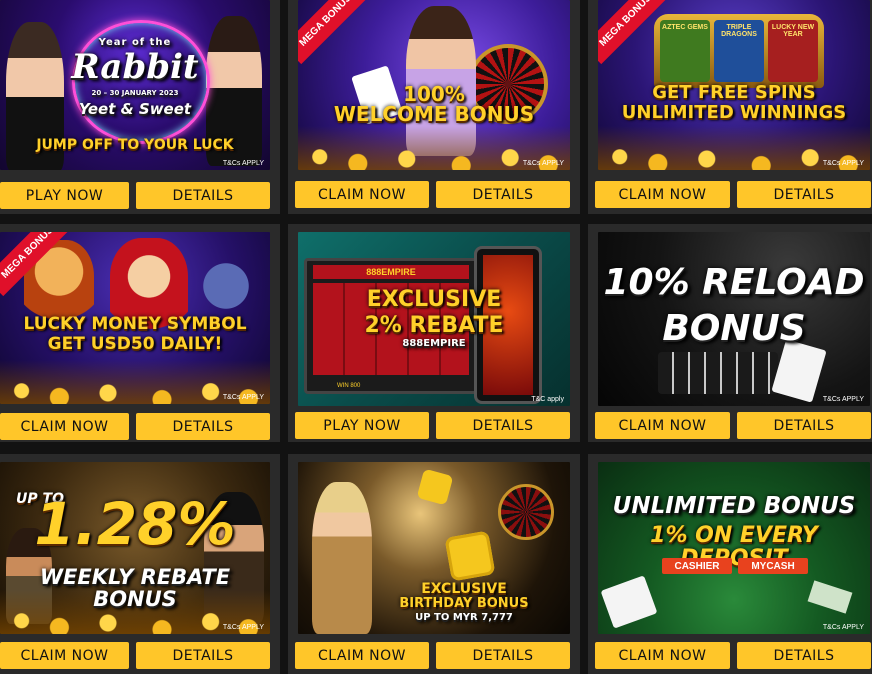 The width and height of the screenshot is (872, 674). Describe the element at coordinates (434, 548) in the screenshot. I see `promo-banner-birthday: EXCLUSIVE BIRTHDAY BONUS UP TO MYR 7,777` at that location.